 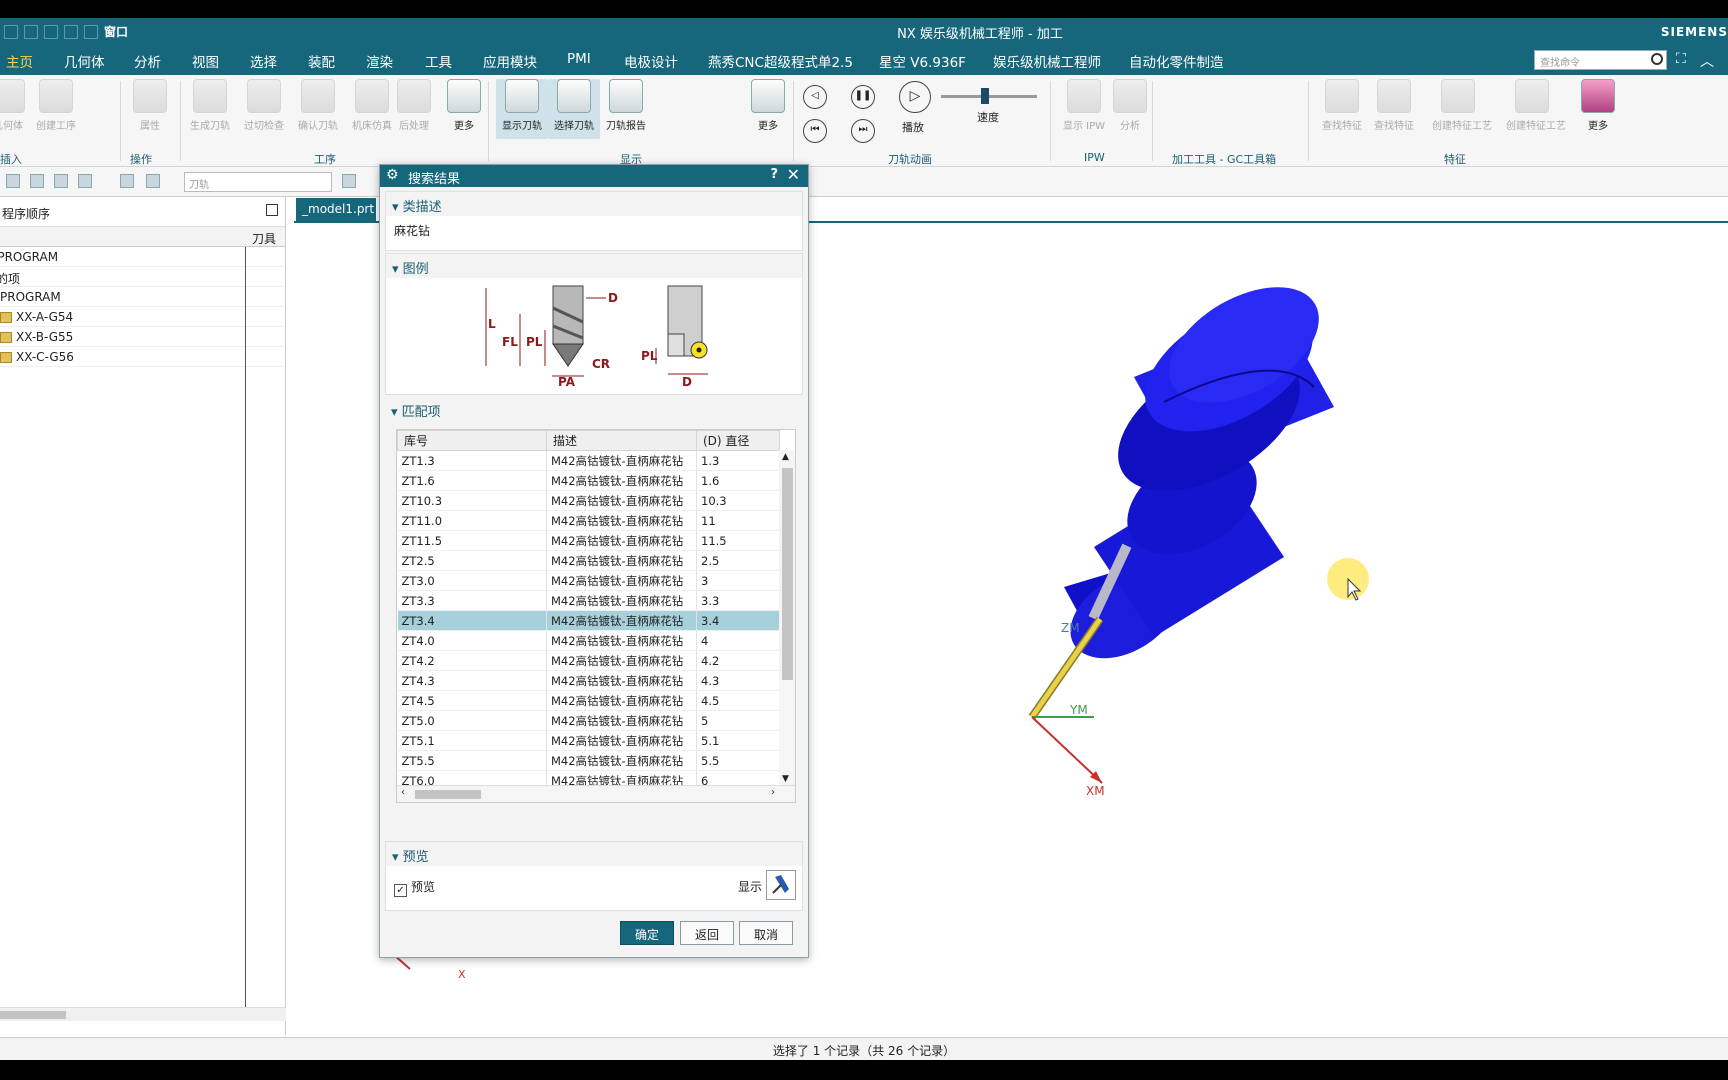 I want to click on create-feature-process-button: 创建特征工艺, so click(x=1462, y=105).